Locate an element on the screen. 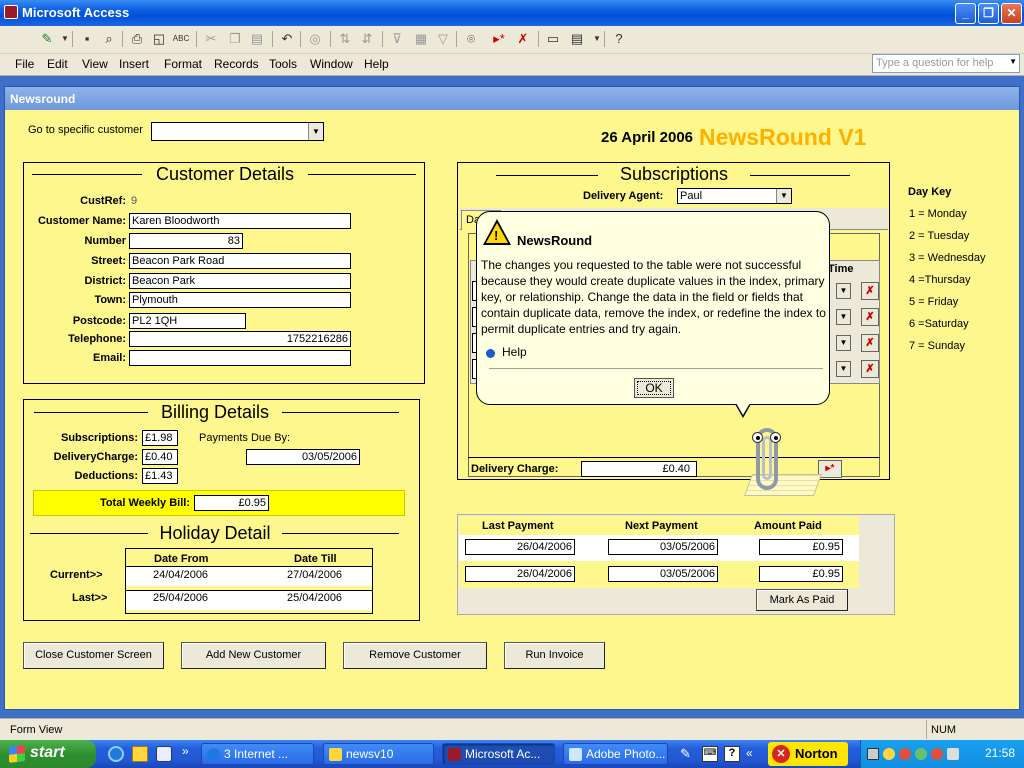 This screenshot has width=1024, height=768. payments-due-field: 03/05/2006 is located at coordinates (303, 457).